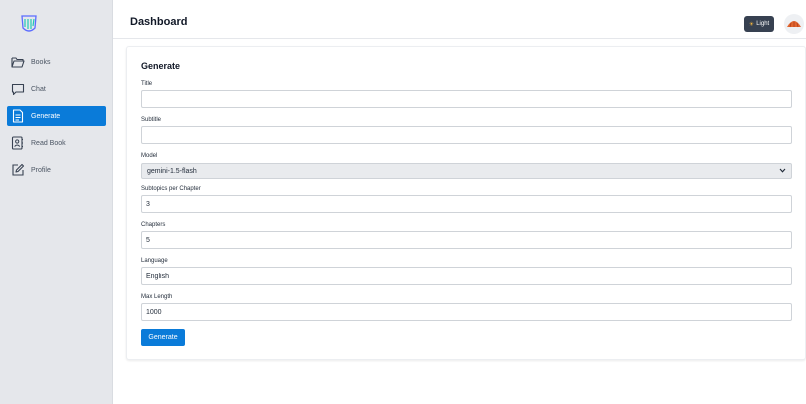 The width and height of the screenshot is (806, 404). What do you see at coordinates (466, 135) in the screenshot?
I see `subtitle-input` at bounding box center [466, 135].